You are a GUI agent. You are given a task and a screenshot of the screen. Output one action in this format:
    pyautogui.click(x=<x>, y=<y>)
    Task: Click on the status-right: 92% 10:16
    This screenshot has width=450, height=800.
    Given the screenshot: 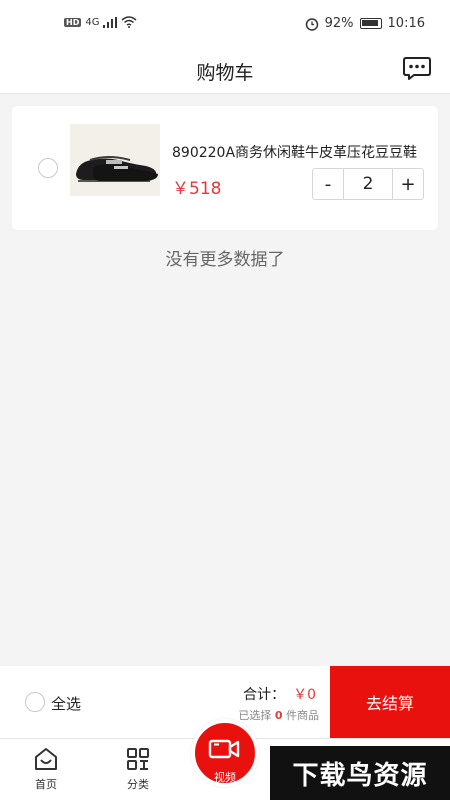 What is the action you would take?
    pyautogui.click(x=365, y=23)
    